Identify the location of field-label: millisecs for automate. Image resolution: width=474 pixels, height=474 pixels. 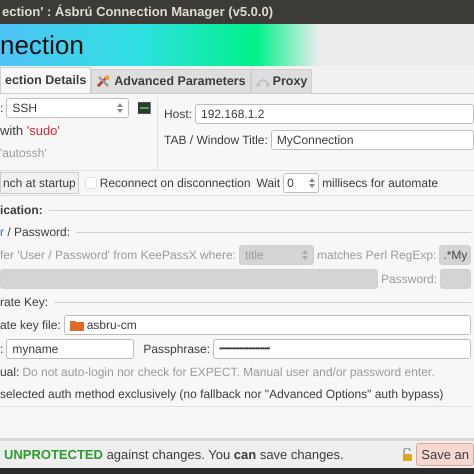
(380, 183).